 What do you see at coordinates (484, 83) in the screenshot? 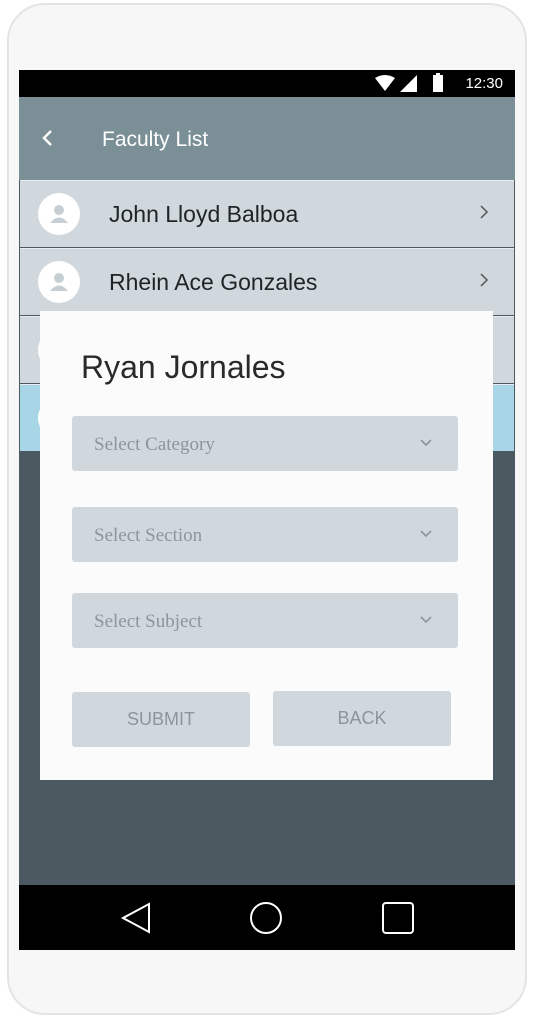
I see `status-time: 12:30` at bounding box center [484, 83].